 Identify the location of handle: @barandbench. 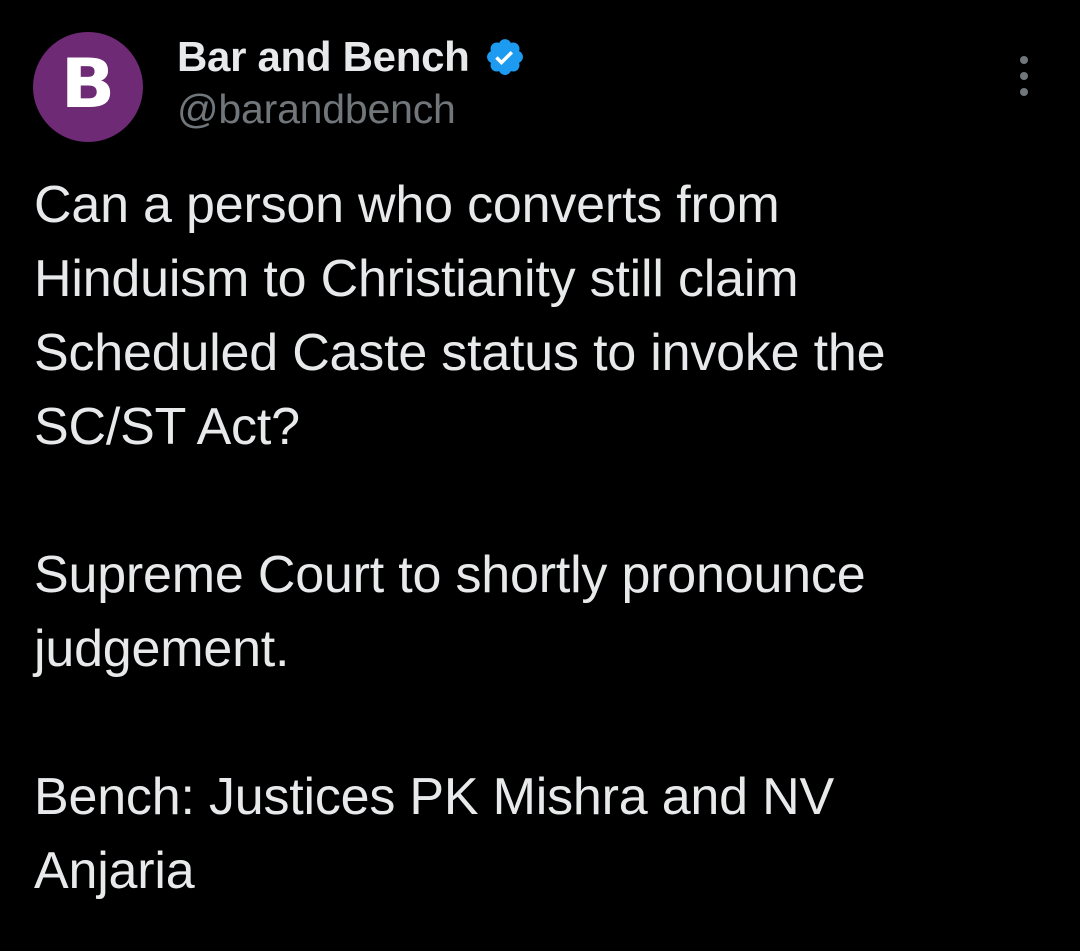
(351, 109).